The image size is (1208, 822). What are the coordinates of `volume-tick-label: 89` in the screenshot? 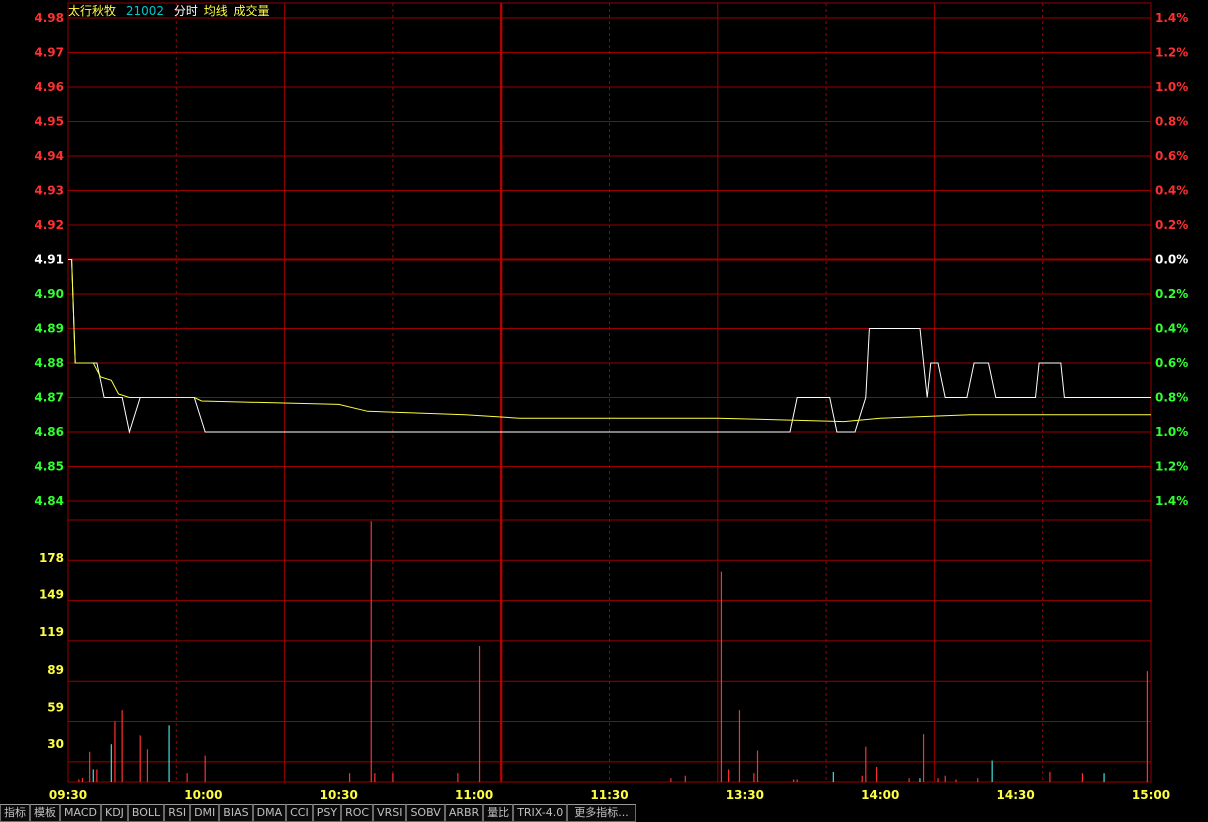 It's located at (55, 670).